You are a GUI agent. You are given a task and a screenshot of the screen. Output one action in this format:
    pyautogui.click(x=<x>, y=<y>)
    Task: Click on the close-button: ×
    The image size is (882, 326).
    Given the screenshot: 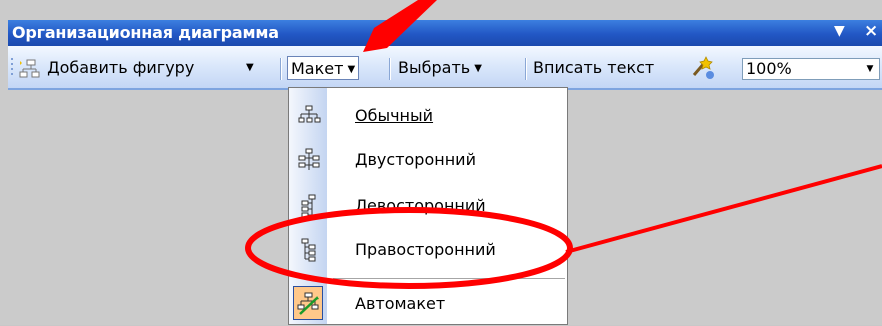 What is the action you would take?
    pyautogui.click(x=871, y=31)
    